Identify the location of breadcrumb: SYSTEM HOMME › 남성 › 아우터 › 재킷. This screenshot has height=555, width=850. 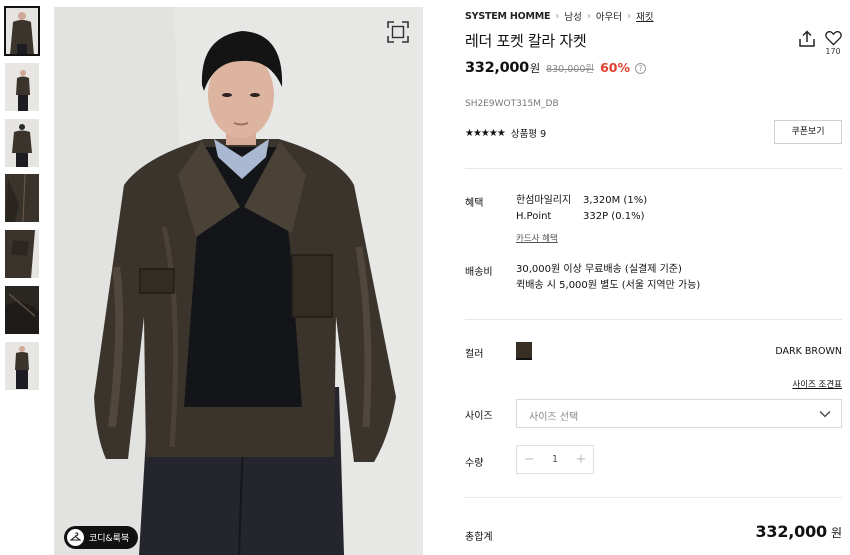
(559, 16).